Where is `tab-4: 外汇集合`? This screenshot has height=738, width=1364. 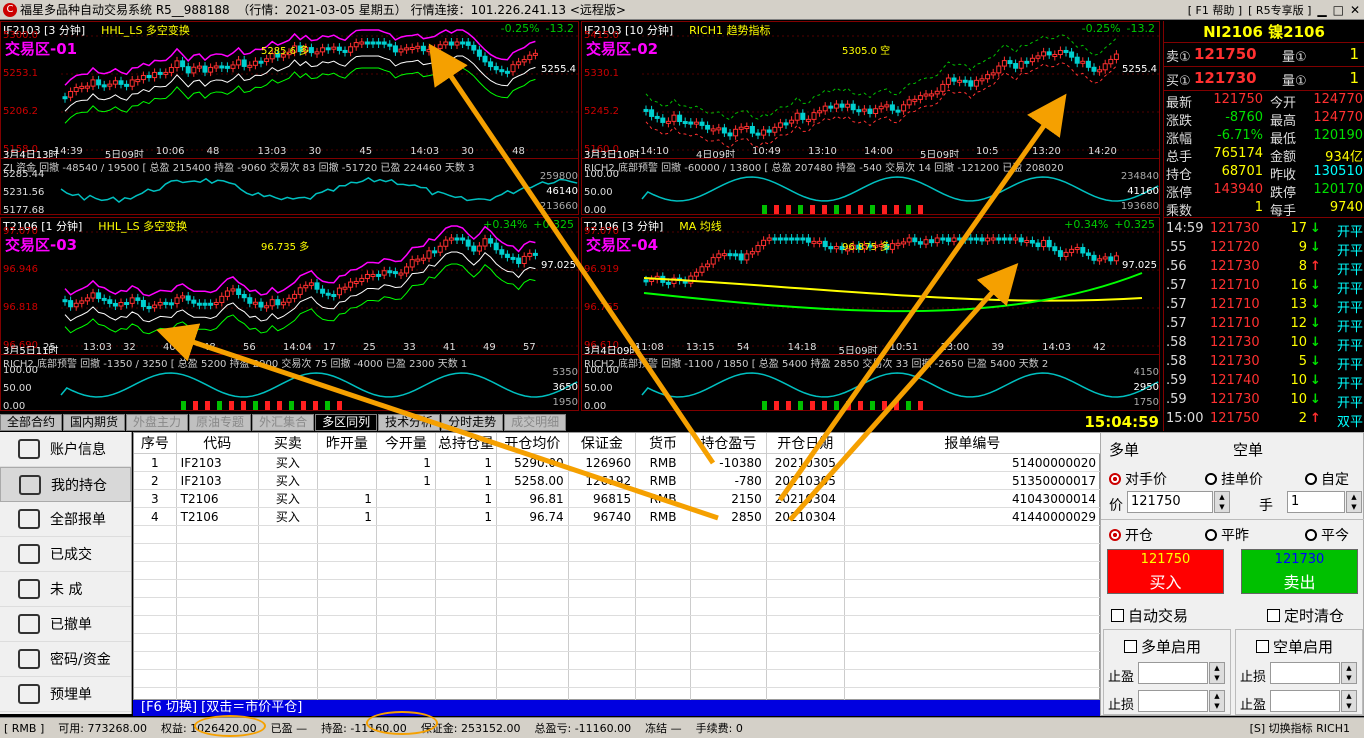
tab-4: 外汇集合 is located at coordinates (283, 422).